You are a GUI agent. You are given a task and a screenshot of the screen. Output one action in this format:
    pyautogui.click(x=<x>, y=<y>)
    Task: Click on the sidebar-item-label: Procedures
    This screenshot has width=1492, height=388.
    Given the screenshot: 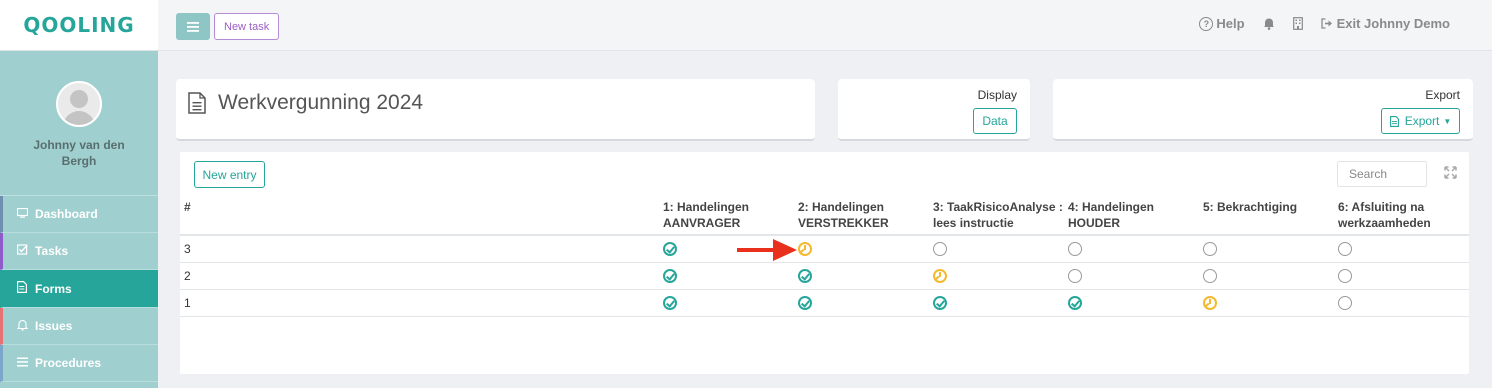 What is the action you would take?
    pyautogui.click(x=68, y=363)
    